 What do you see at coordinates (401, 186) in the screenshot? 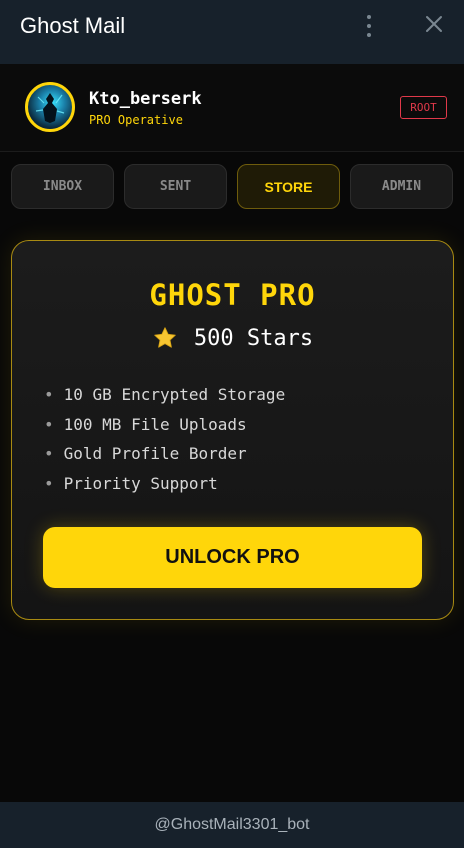
I see `tab-admin: ADMIN` at bounding box center [401, 186].